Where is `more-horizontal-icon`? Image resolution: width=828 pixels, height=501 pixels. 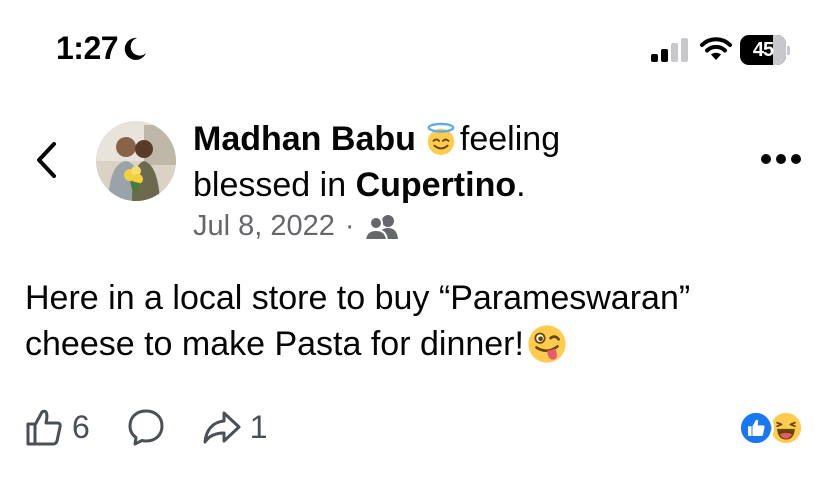
more-horizontal-icon is located at coordinates (781, 159).